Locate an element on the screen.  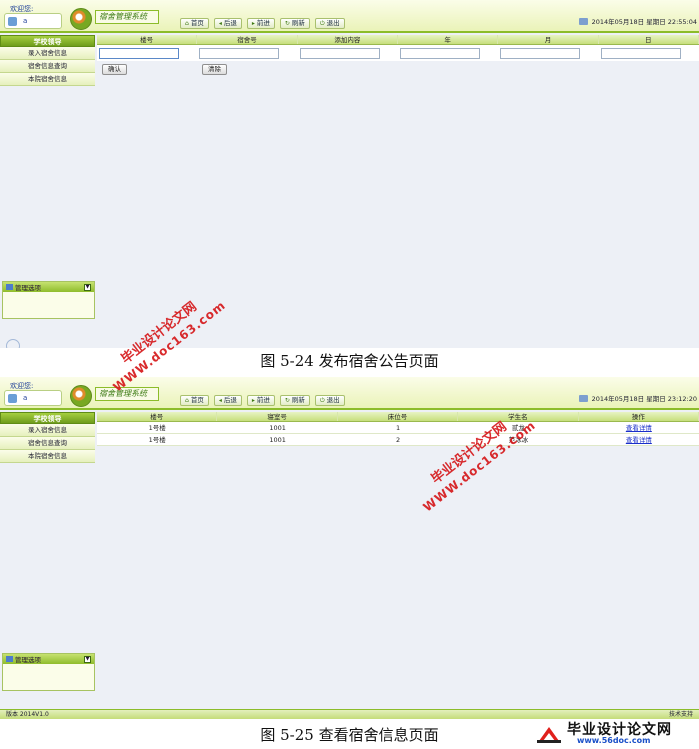
month-input is located at coordinates (540, 53).